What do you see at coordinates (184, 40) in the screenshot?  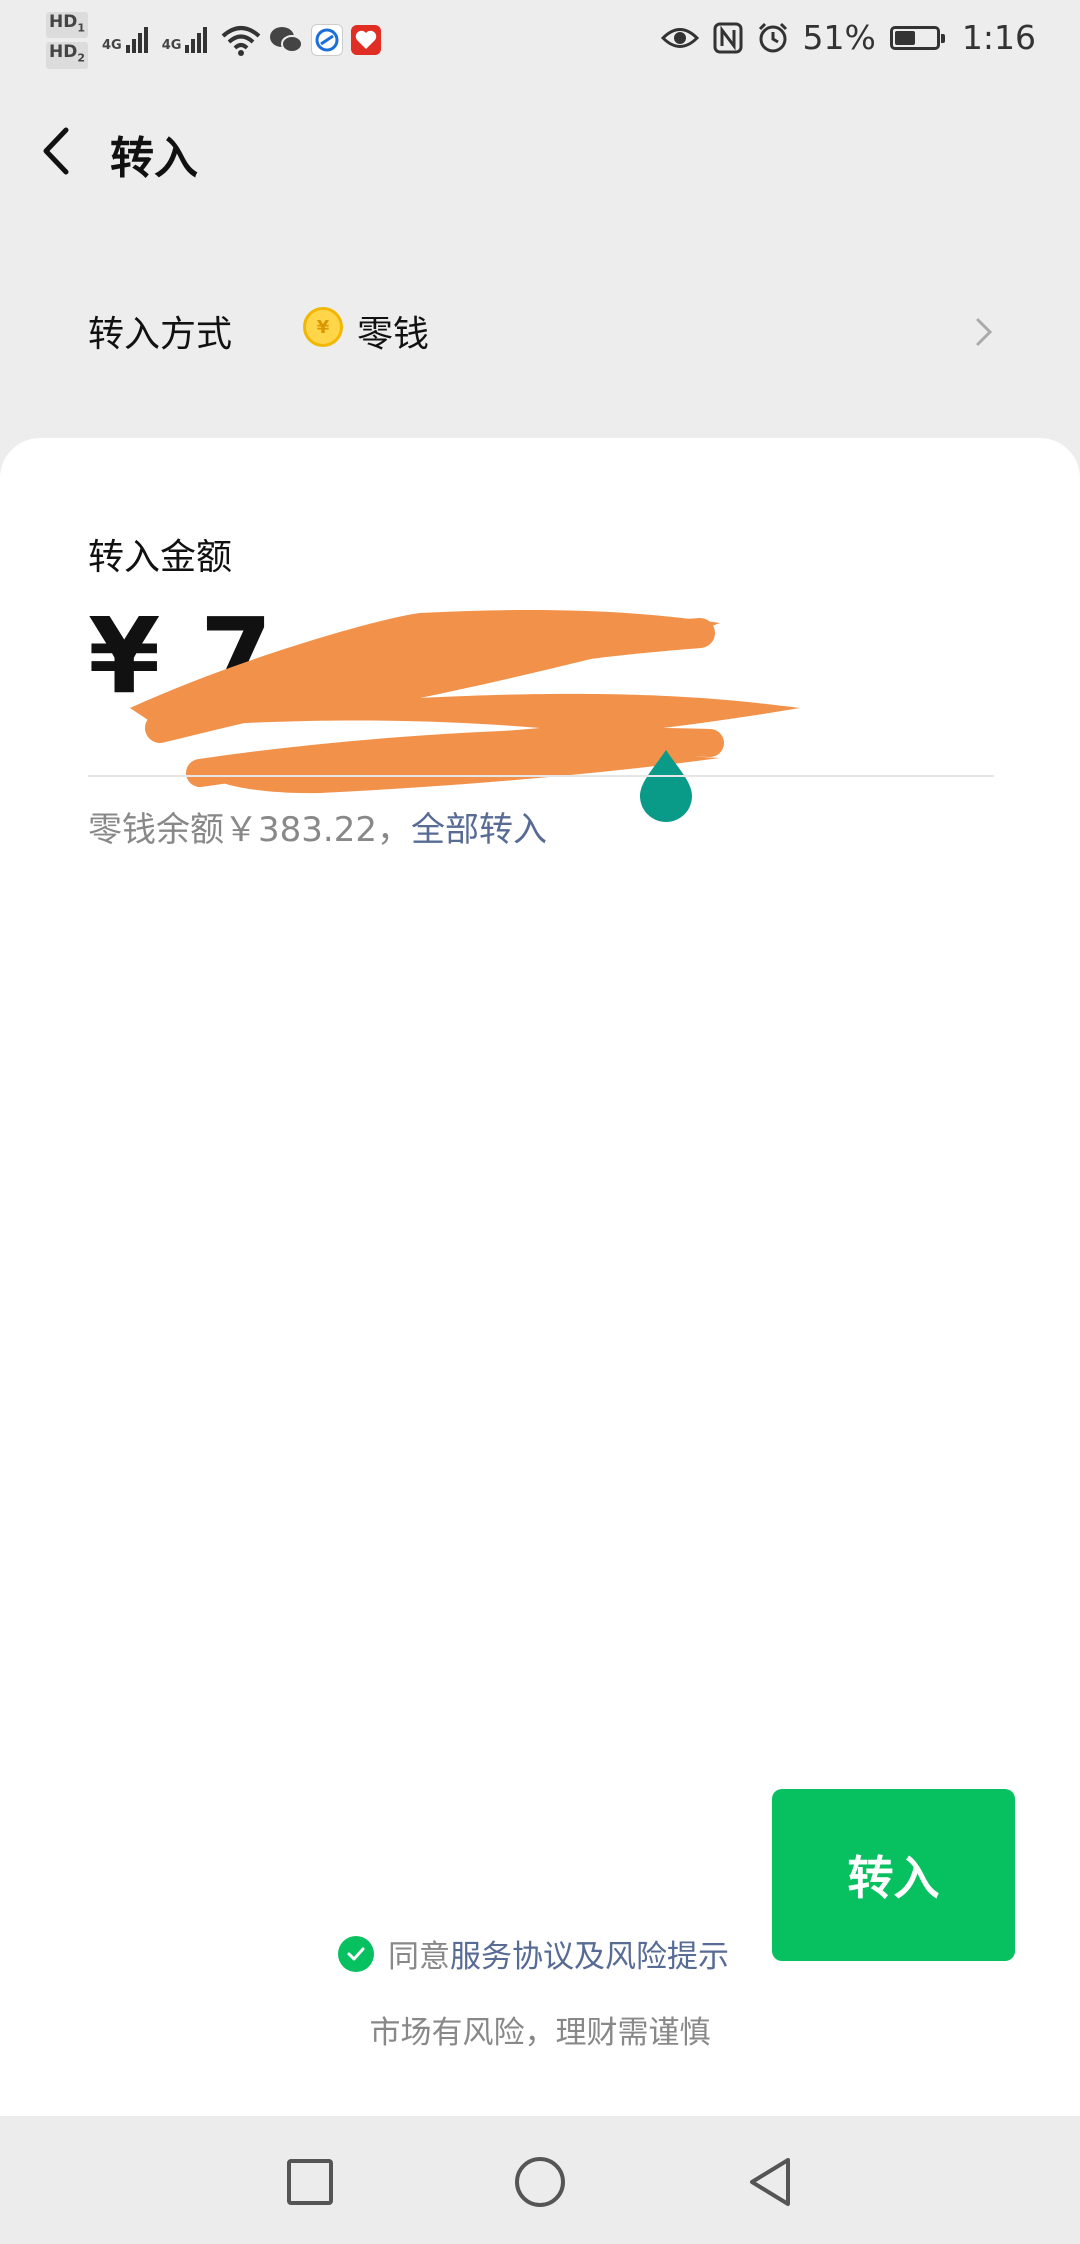 I see `signal-2-icon: 4G` at bounding box center [184, 40].